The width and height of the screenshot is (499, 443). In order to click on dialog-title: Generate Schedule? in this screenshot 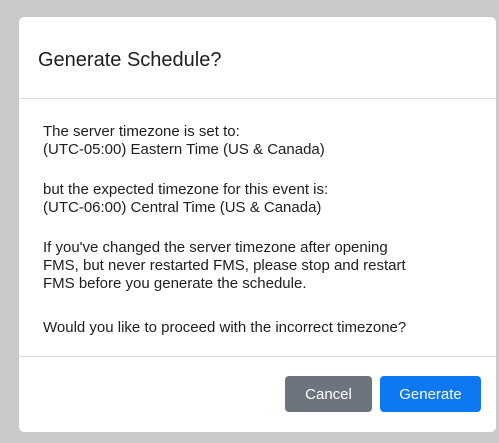, I will do `click(130, 60)`.